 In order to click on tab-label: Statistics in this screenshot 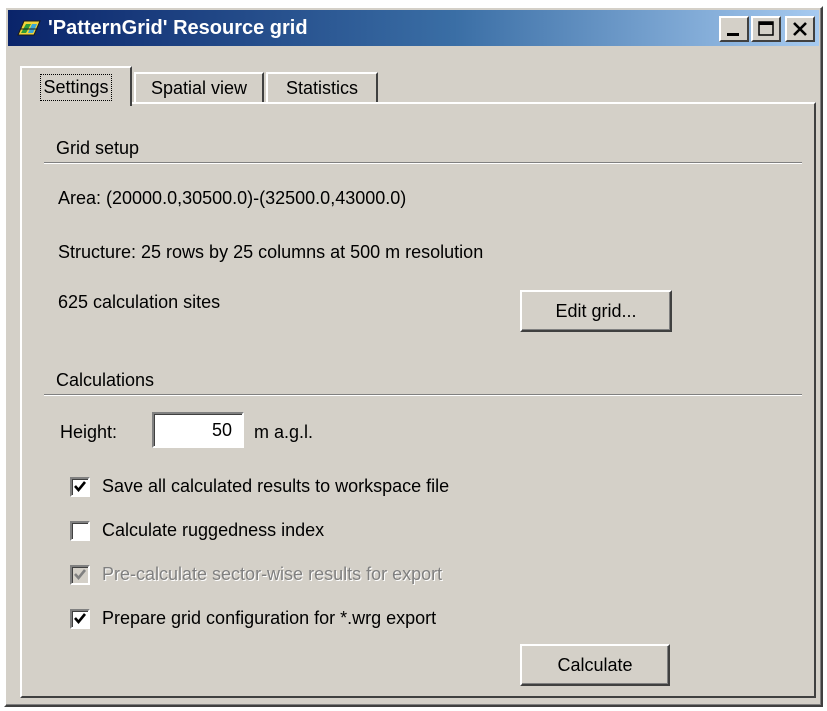, I will do `click(322, 87)`.